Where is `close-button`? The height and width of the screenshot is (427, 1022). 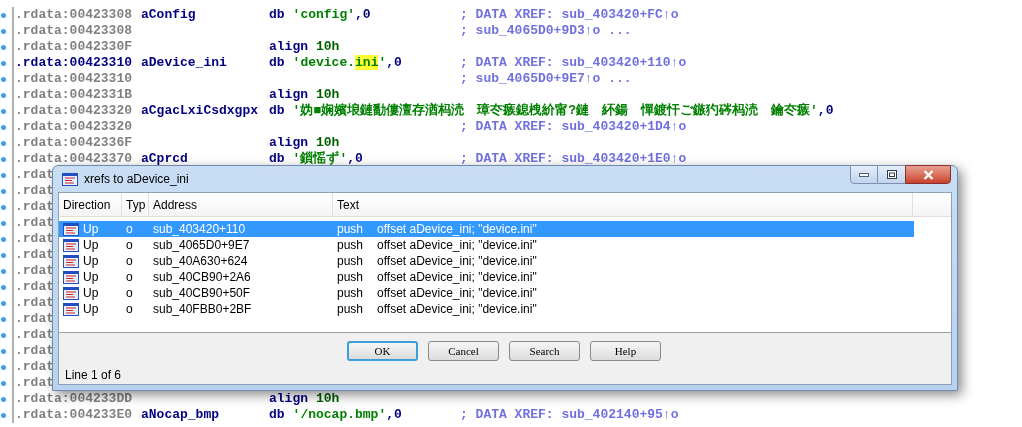
close-button is located at coordinates (928, 174).